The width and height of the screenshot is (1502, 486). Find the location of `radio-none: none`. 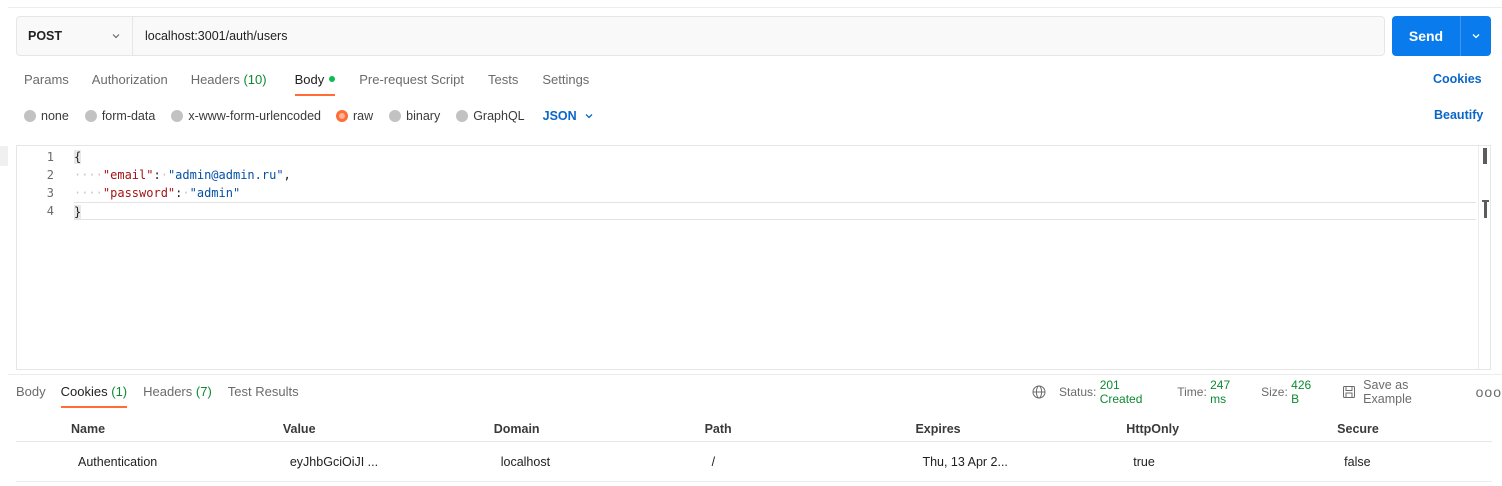

radio-none: none is located at coordinates (46, 116).